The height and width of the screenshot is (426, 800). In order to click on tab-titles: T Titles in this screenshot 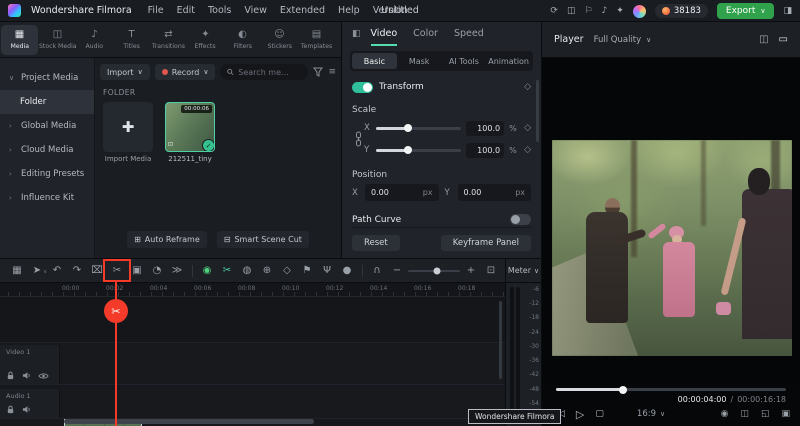, I will do `click(131, 40)`.